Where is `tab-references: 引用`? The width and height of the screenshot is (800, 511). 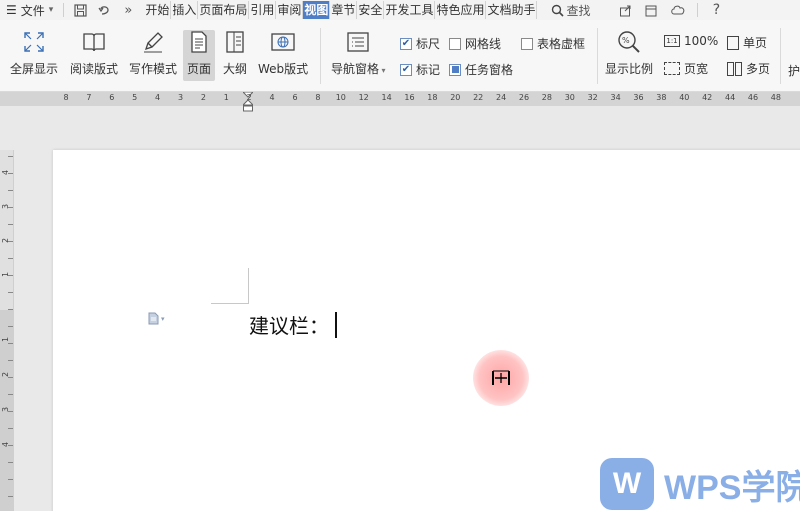
tab-references: 引用 is located at coordinates (263, 10).